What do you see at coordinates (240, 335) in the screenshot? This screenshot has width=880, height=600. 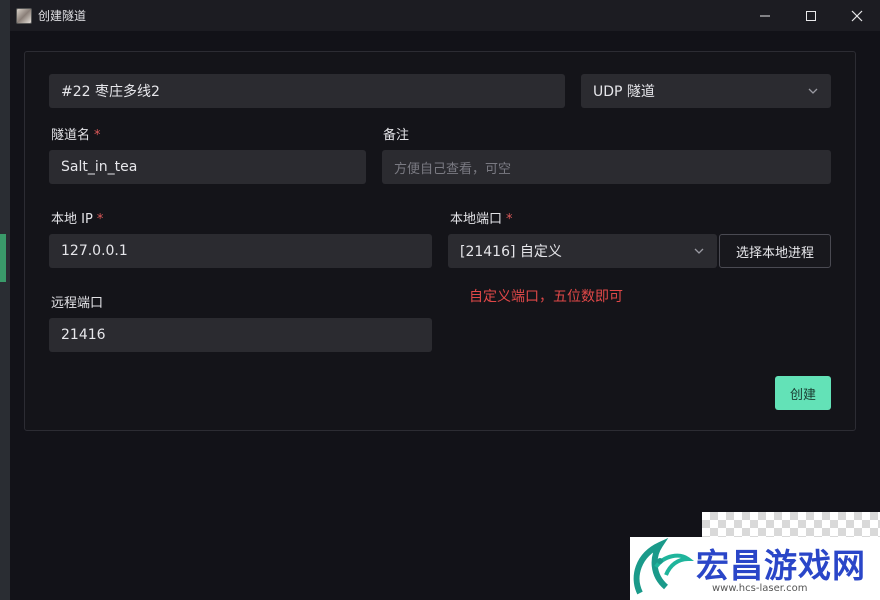 I see `remote-port-input: 21416` at bounding box center [240, 335].